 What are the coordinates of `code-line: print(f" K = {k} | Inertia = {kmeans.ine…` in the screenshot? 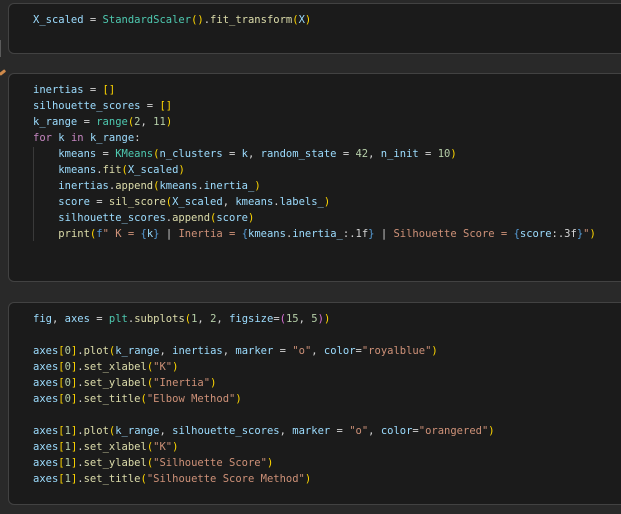 It's located at (327, 234).